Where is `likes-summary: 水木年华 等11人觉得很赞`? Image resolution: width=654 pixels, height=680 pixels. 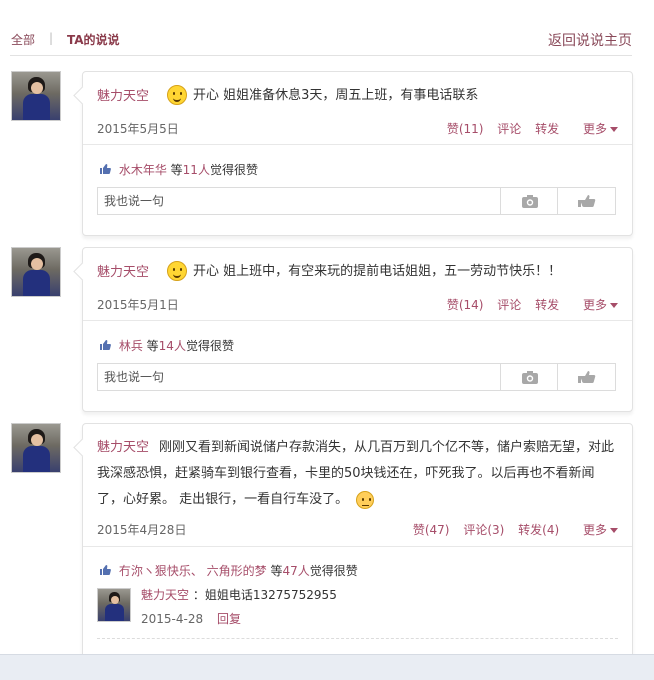
likes-summary: 水木年华 等11人觉得很赞 is located at coordinates (178, 169).